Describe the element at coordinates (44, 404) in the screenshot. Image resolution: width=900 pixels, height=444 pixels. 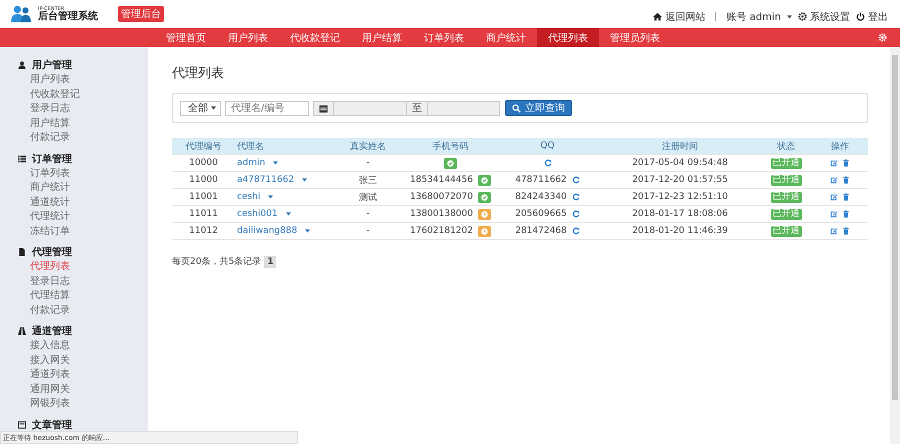
I see `sidebar-item: 网银列表` at that location.